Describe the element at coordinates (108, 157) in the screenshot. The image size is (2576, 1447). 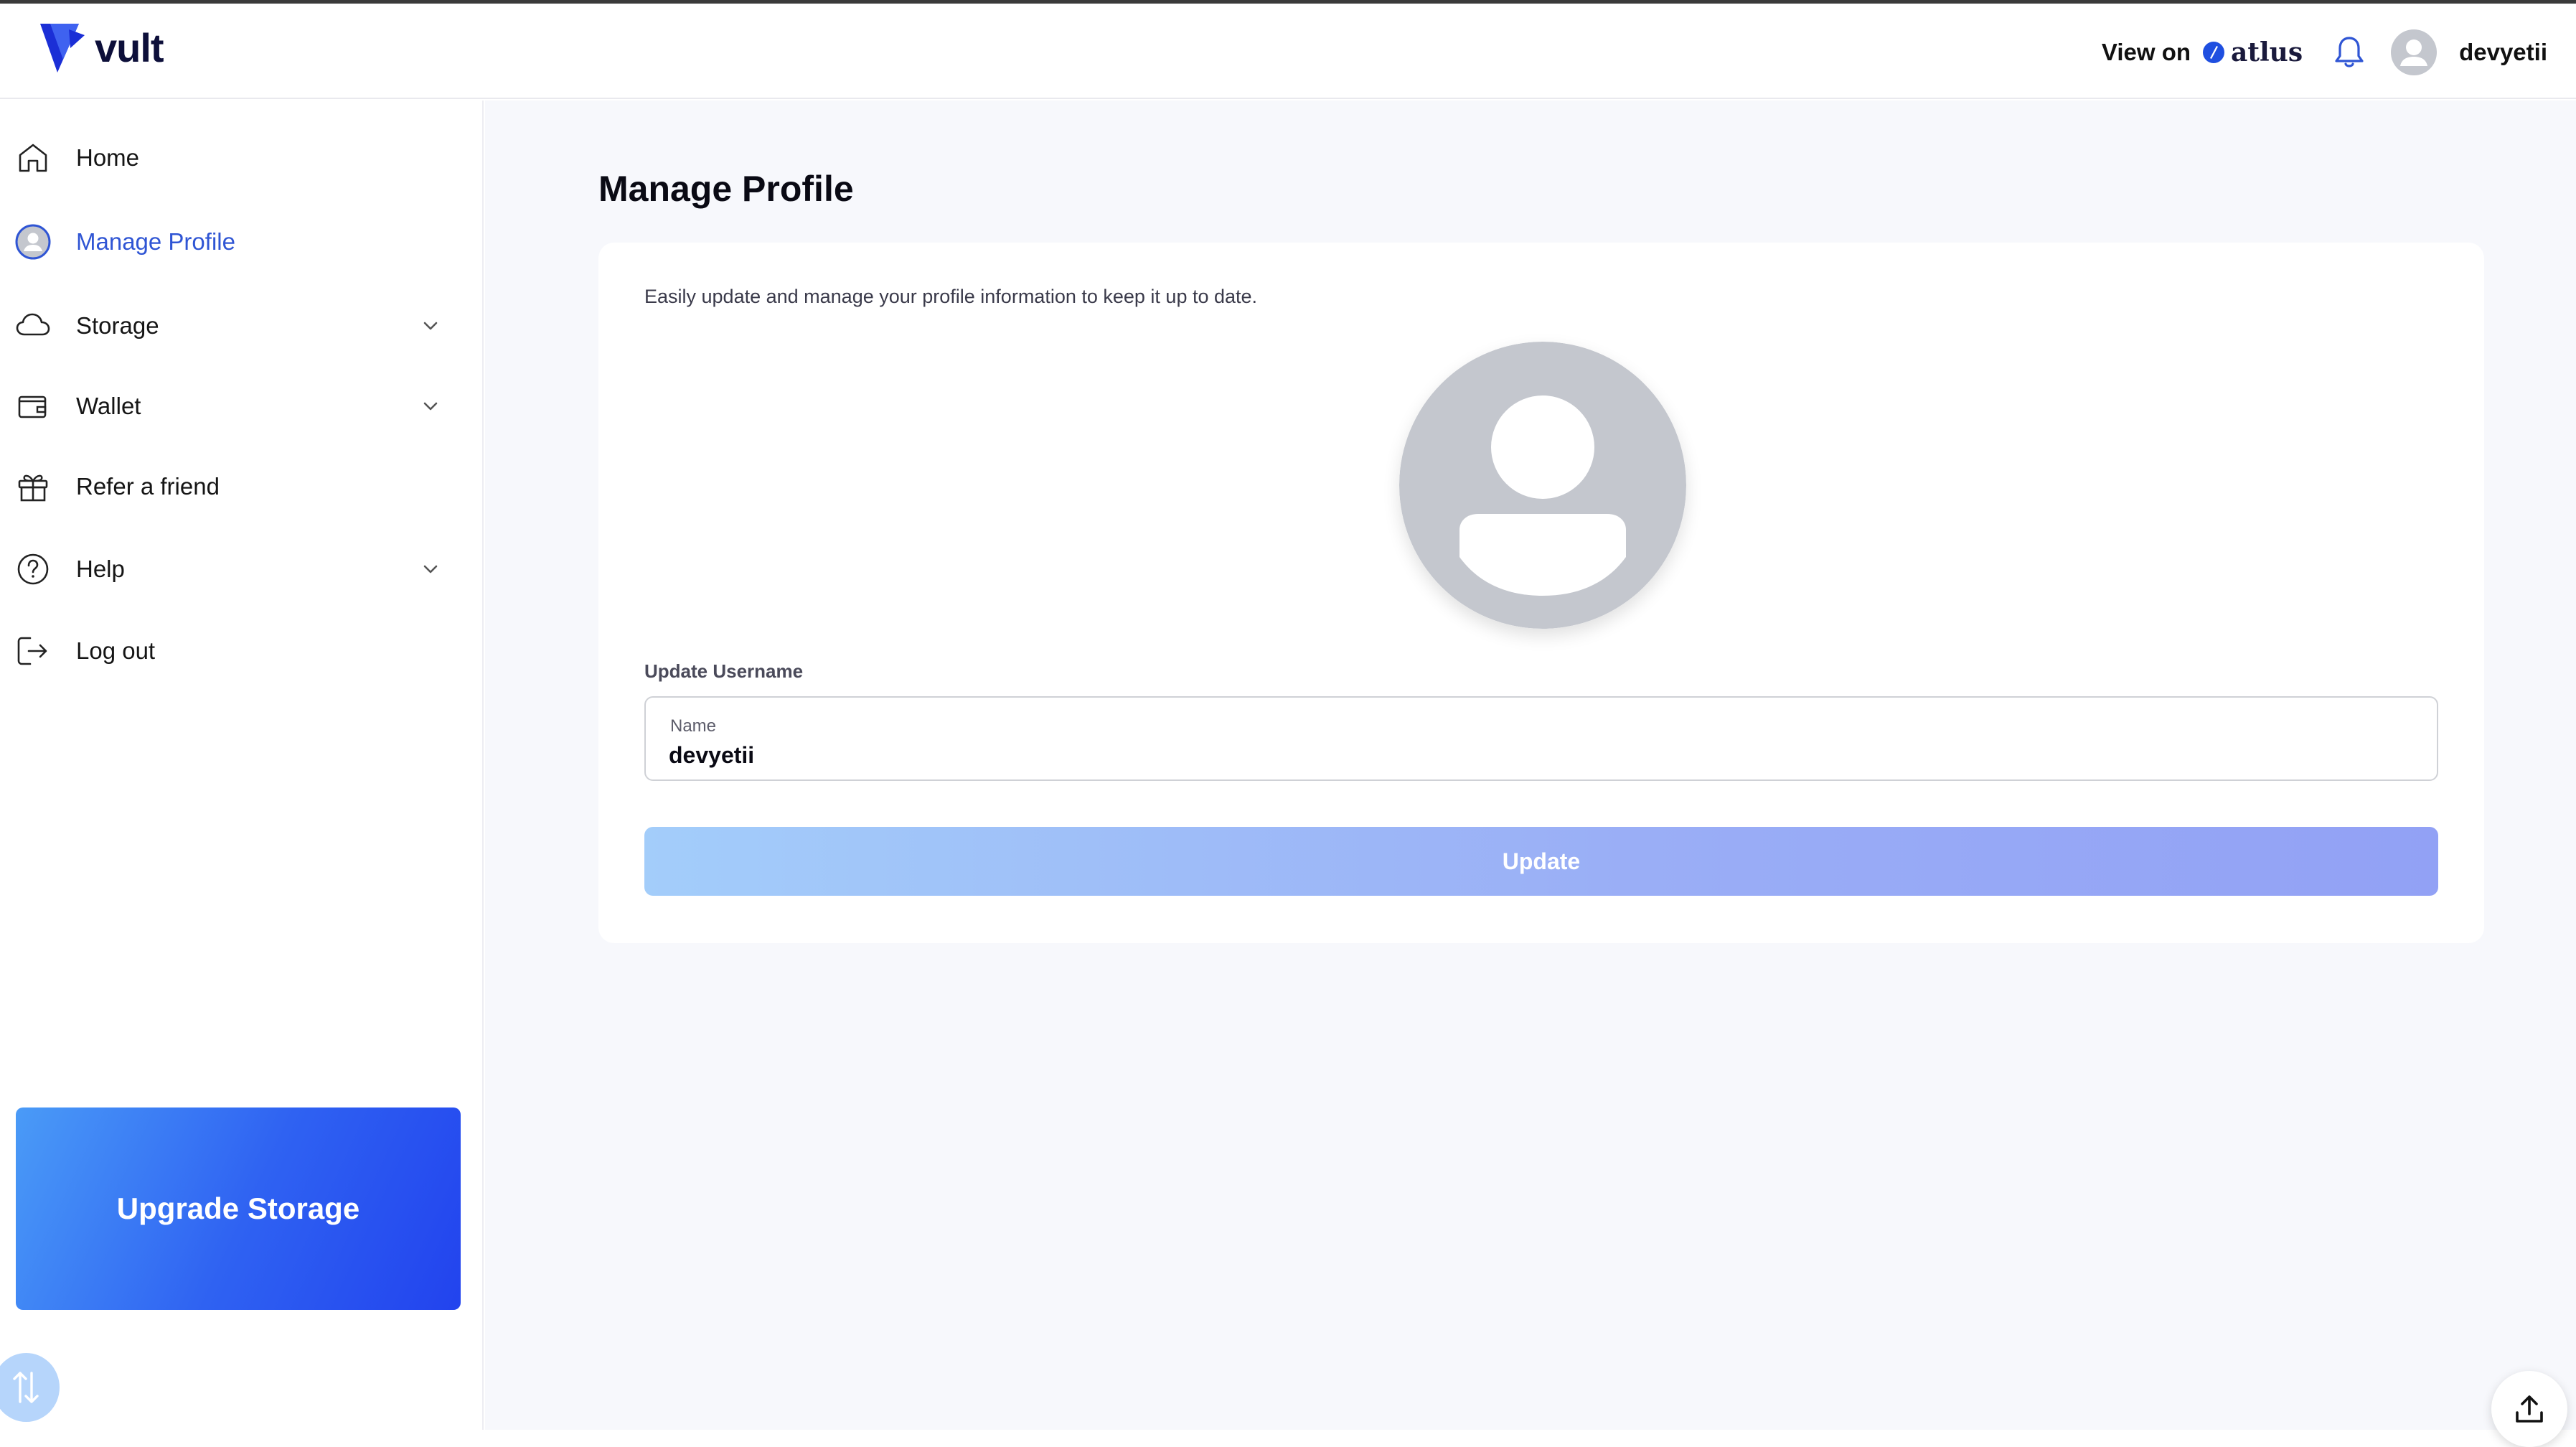
I see `sidebar-item-label: Home` at that location.